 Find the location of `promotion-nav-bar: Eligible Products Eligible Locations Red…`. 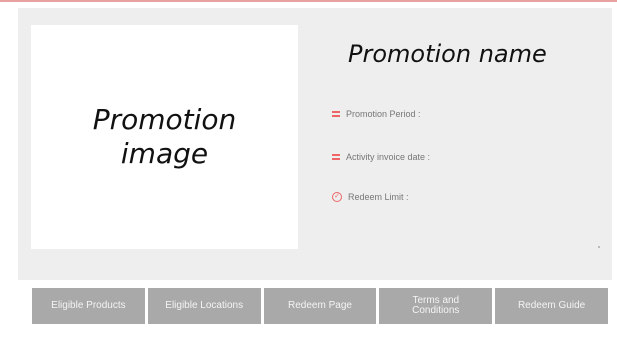

promotion-nav-bar: Eligible Products Eligible Locations Red… is located at coordinates (320, 306).